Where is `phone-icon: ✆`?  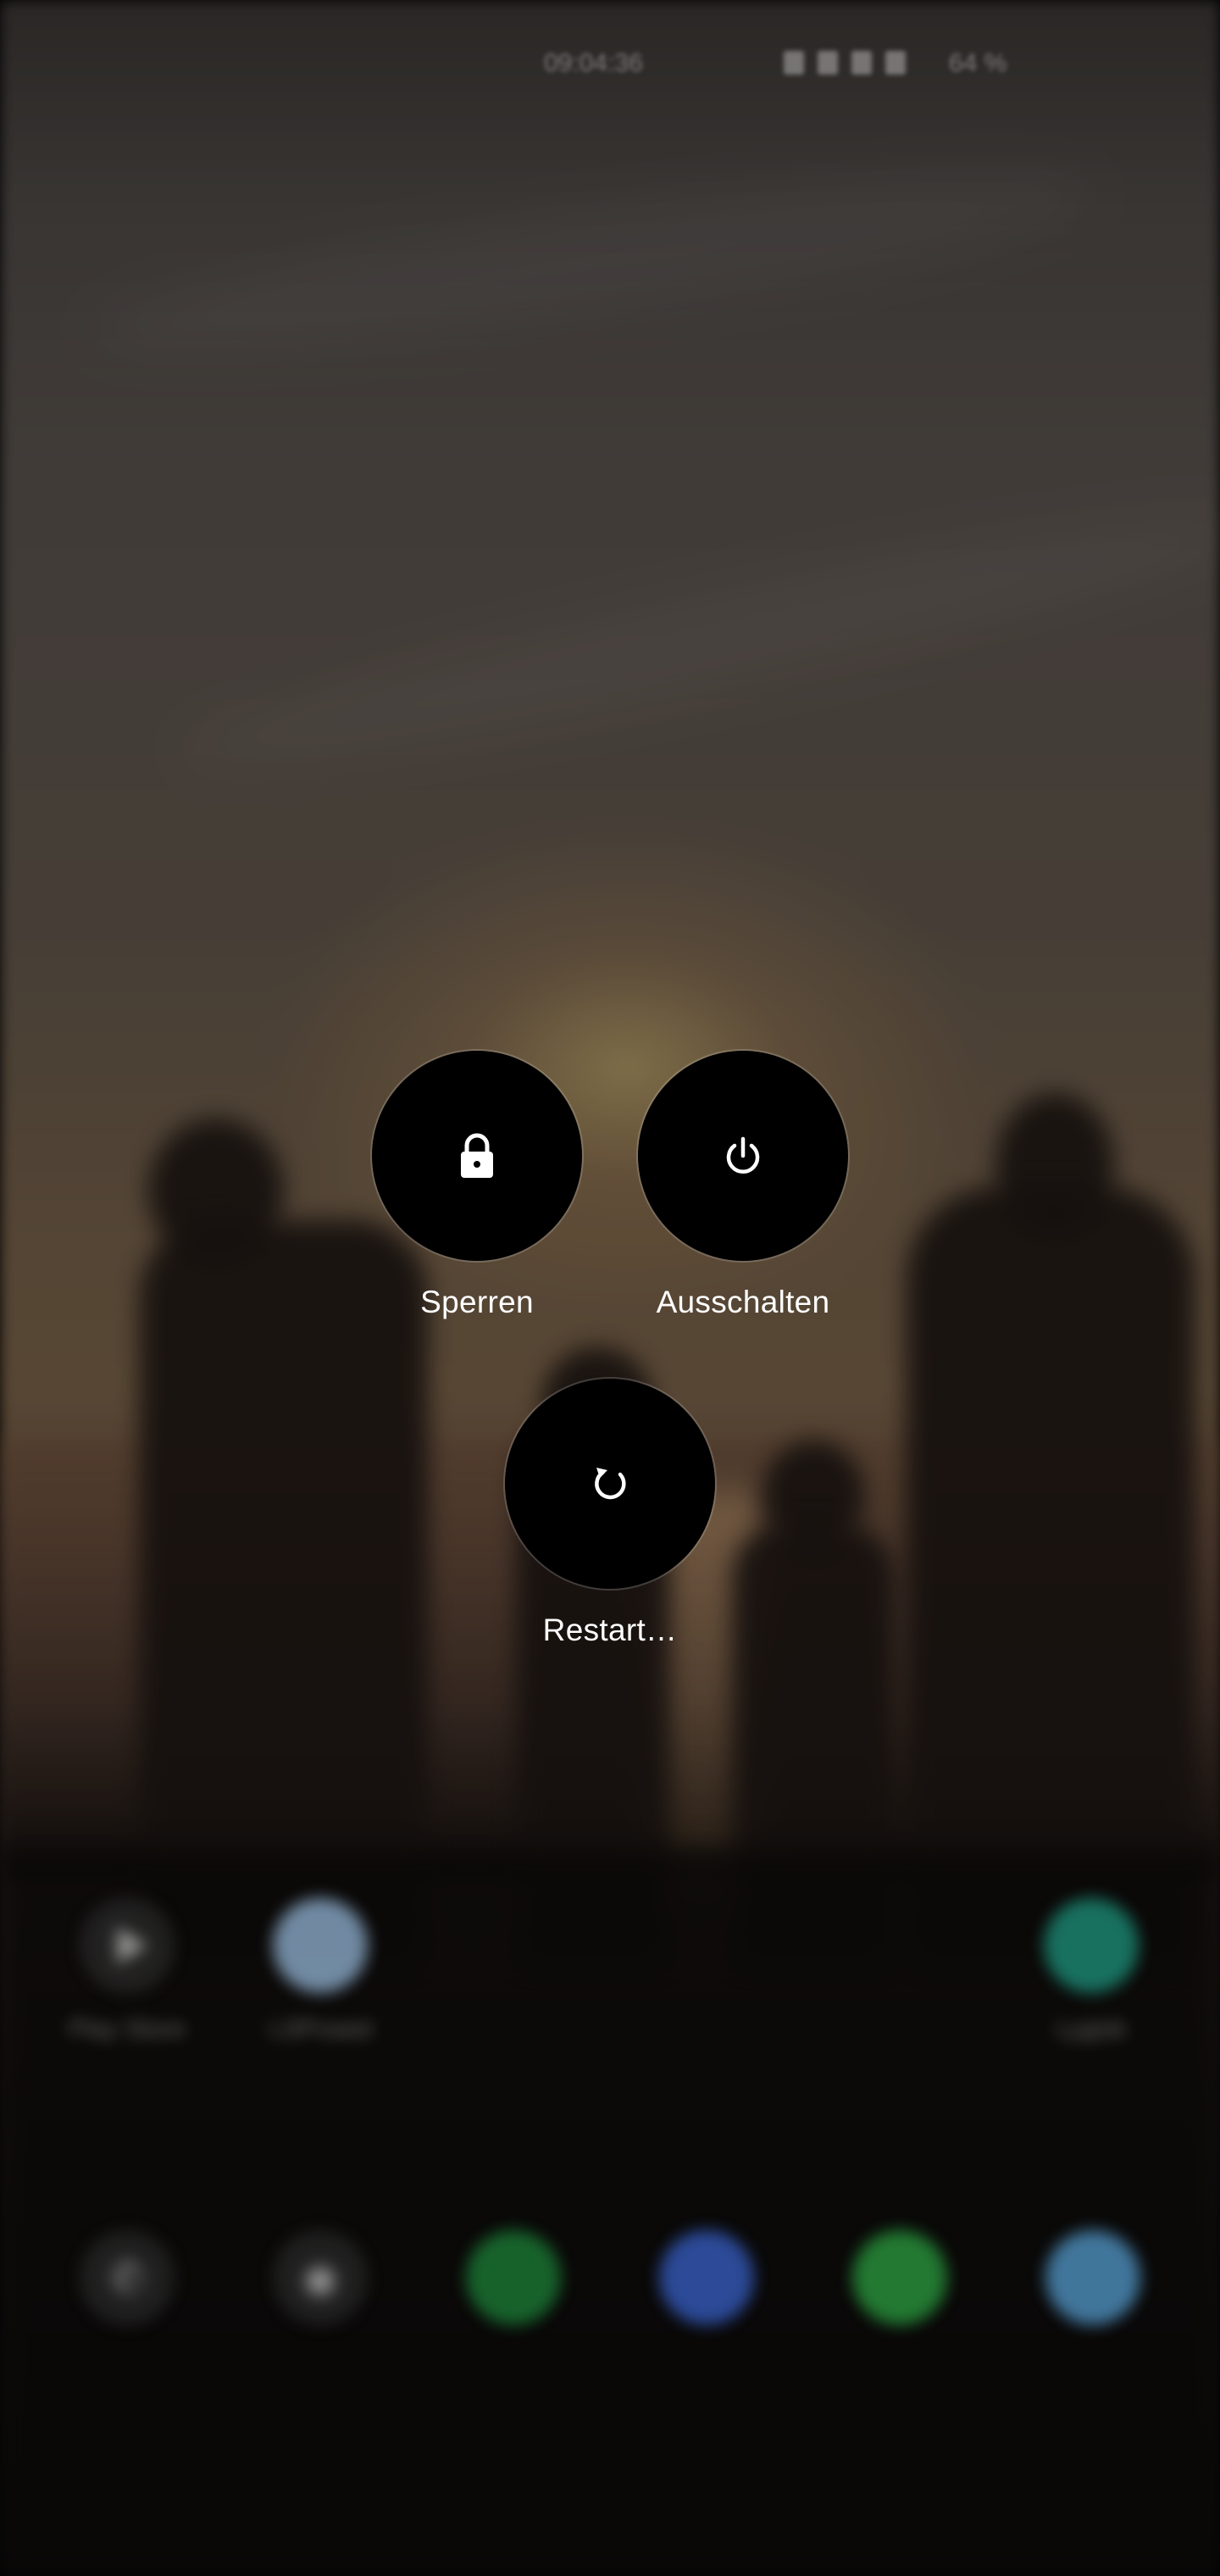
phone-icon: ✆ is located at coordinates (127, 2277).